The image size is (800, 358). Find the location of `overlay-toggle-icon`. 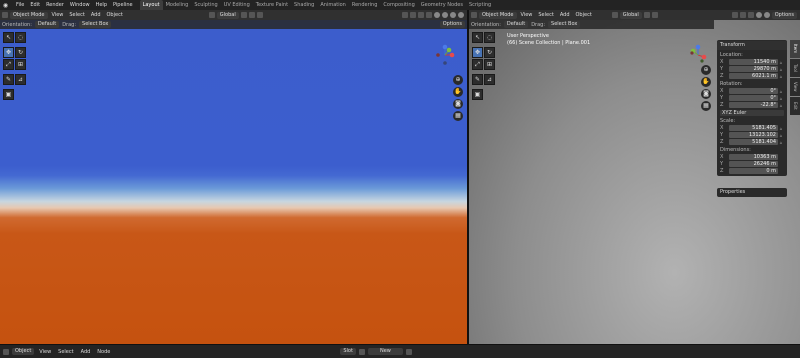

overlay-toggle-icon is located at coordinates (750, 15).